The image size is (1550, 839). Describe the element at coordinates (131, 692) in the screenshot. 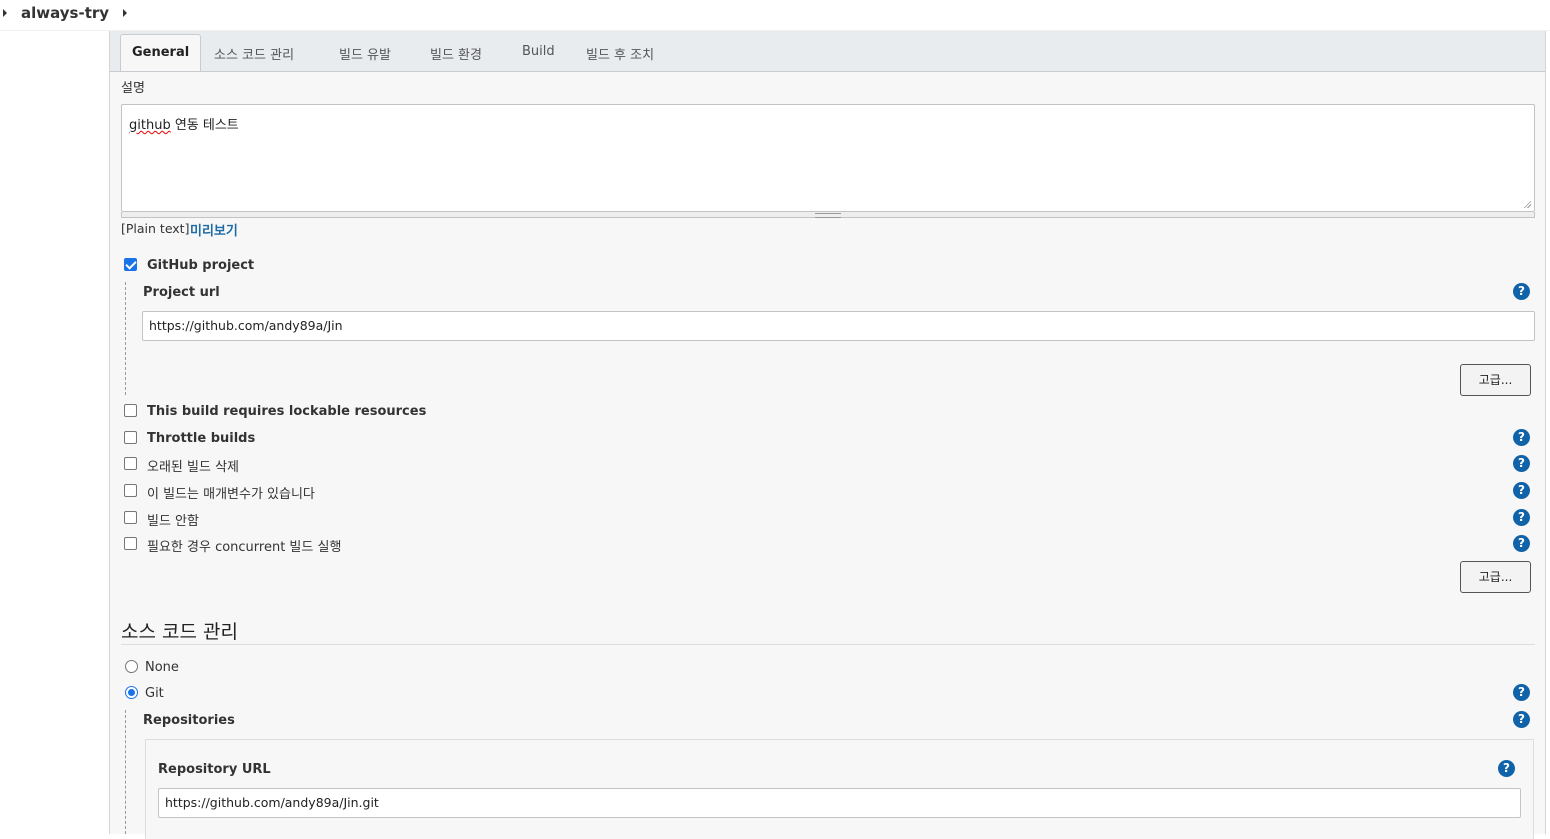

I see `scm-git-radio` at that location.